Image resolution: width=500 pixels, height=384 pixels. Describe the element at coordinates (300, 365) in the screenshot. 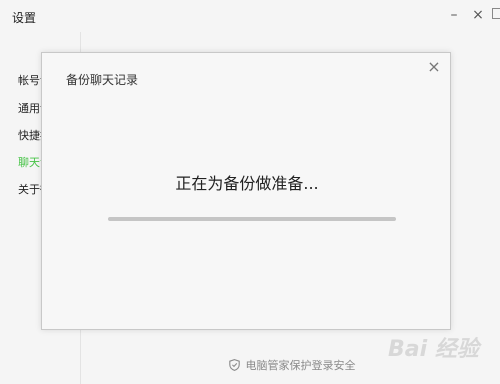

I see `security-note-text: 电脑管家保护登录安全` at that location.